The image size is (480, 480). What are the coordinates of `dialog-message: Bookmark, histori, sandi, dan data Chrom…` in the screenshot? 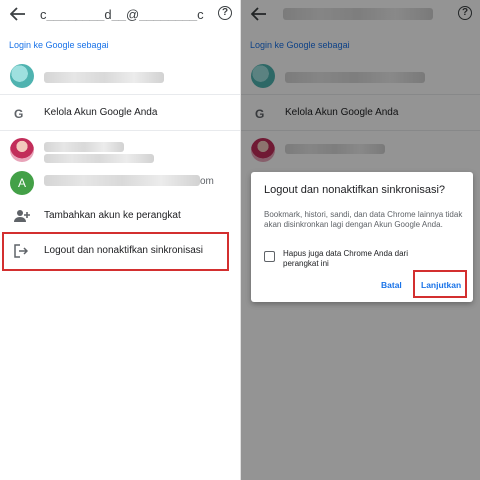 It's located at (363, 219).